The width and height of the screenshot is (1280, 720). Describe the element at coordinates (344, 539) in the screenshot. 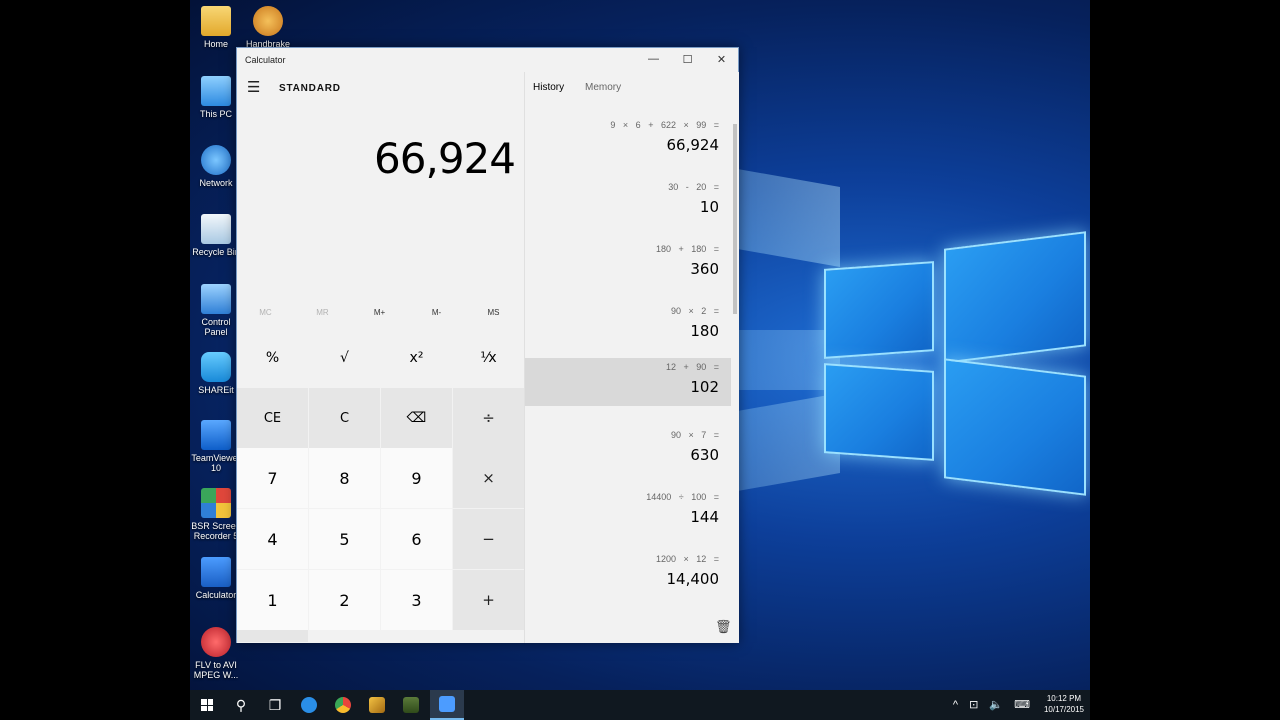

I see `digit-5-button: 5` at that location.